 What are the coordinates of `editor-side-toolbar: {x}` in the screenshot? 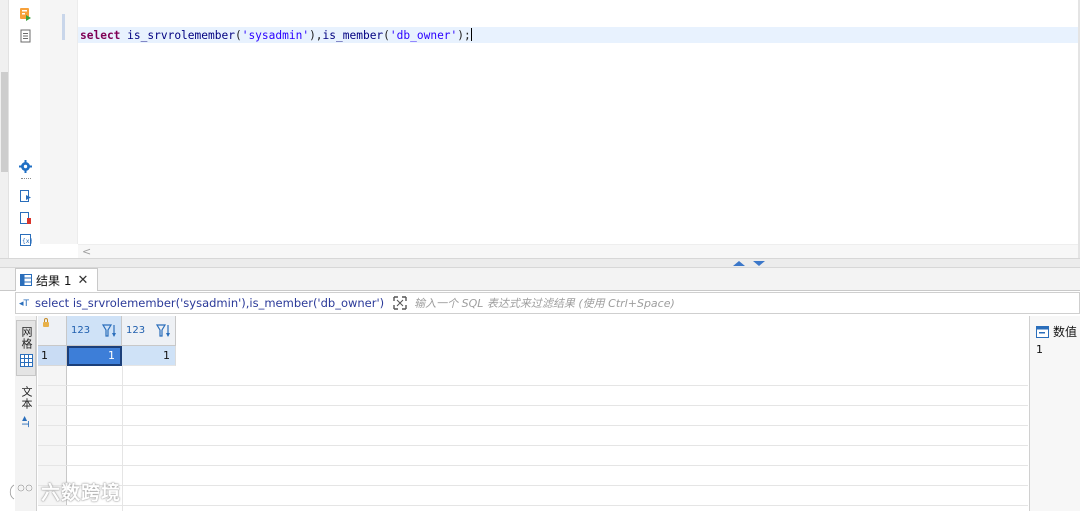 It's located at (24, 131).